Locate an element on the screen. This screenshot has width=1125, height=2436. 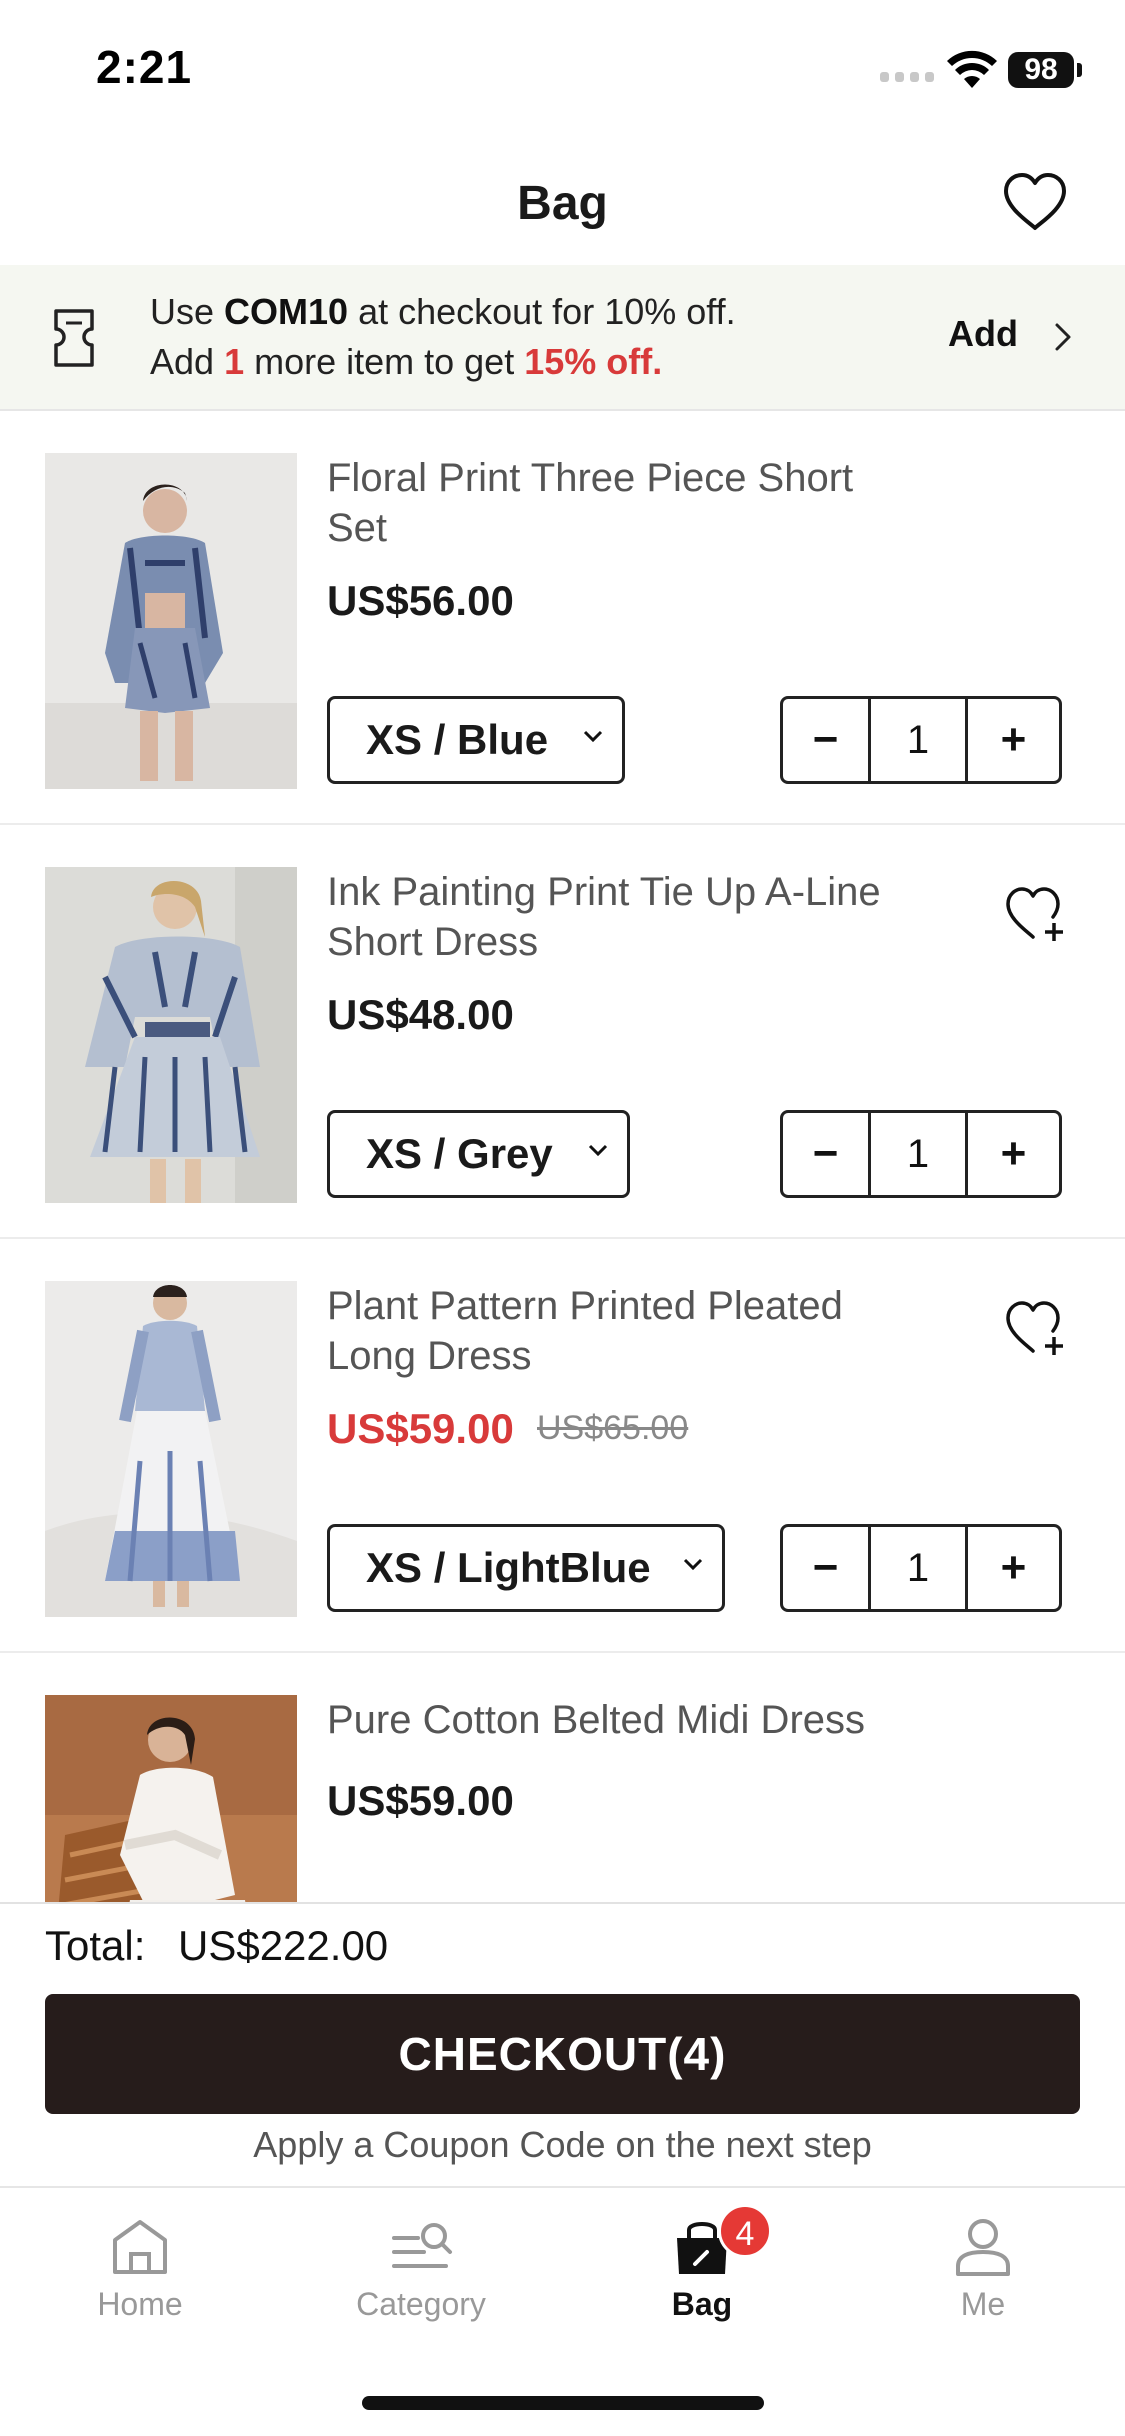
cellular-signal-icon is located at coordinates (907, 77).